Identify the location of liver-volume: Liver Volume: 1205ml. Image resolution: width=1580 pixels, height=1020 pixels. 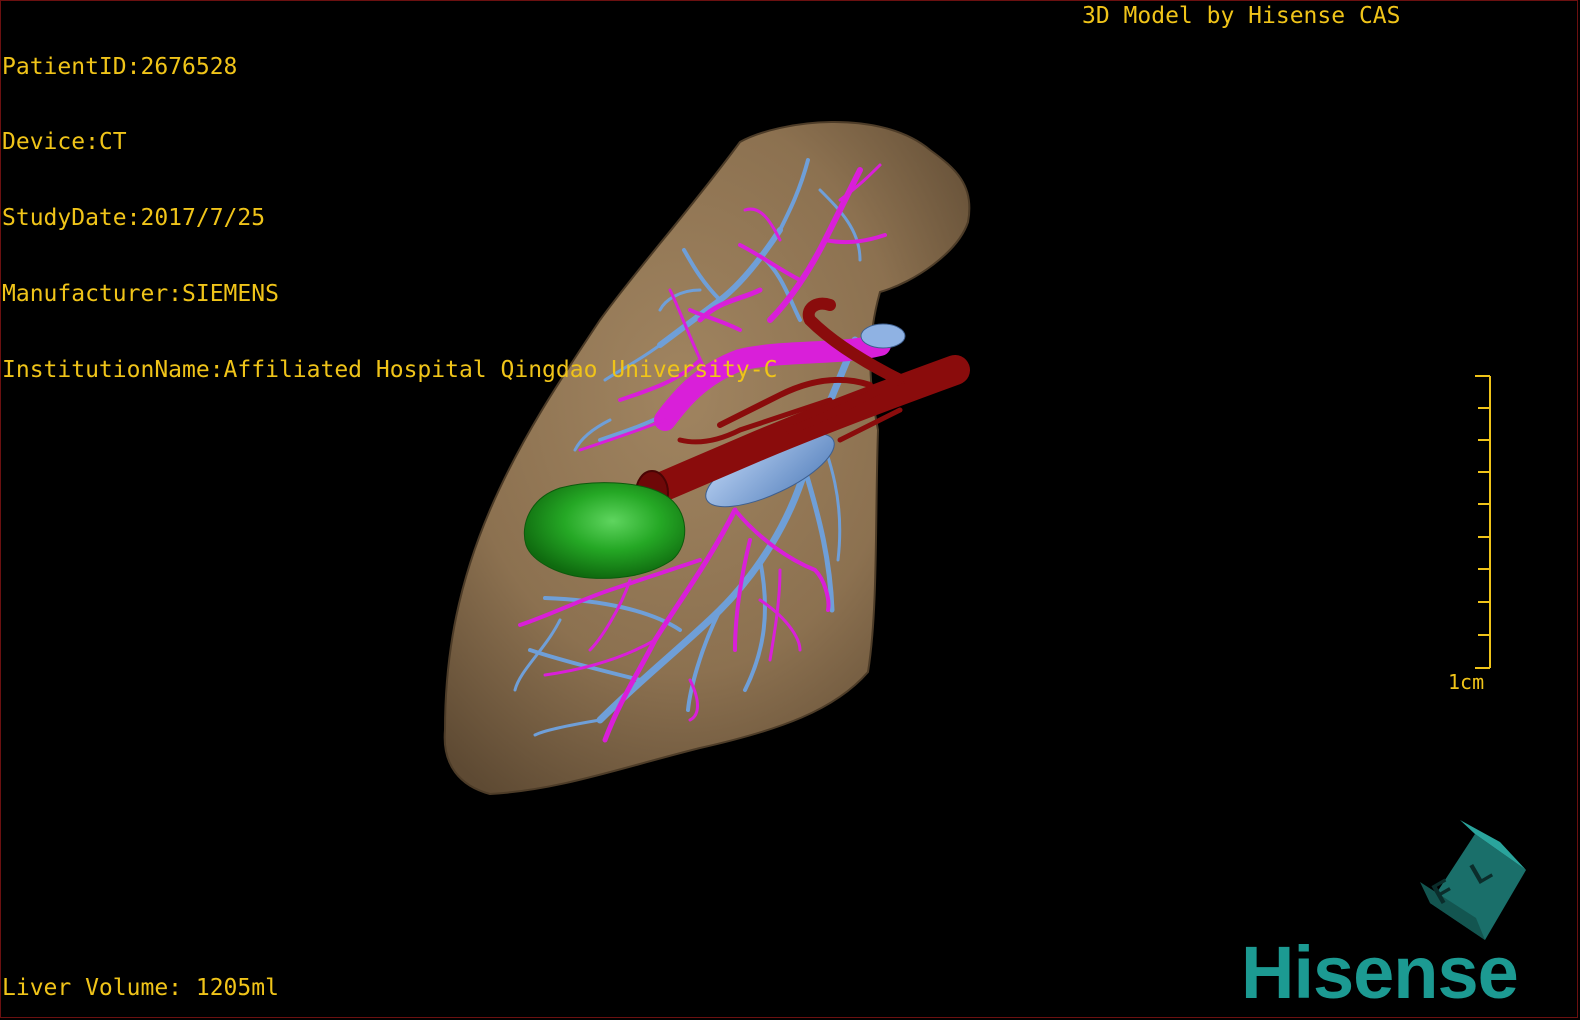
(140, 988).